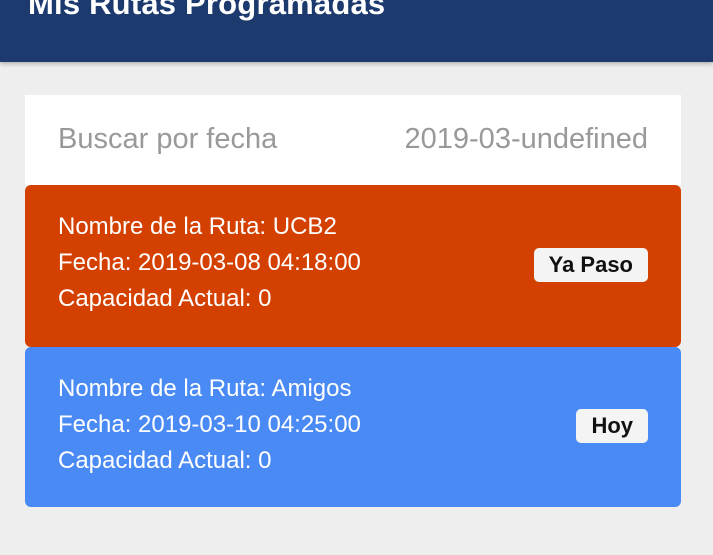 This screenshot has height=555, width=713. Describe the element at coordinates (168, 139) in the screenshot. I see `date-search-label: Buscar por fecha` at that location.